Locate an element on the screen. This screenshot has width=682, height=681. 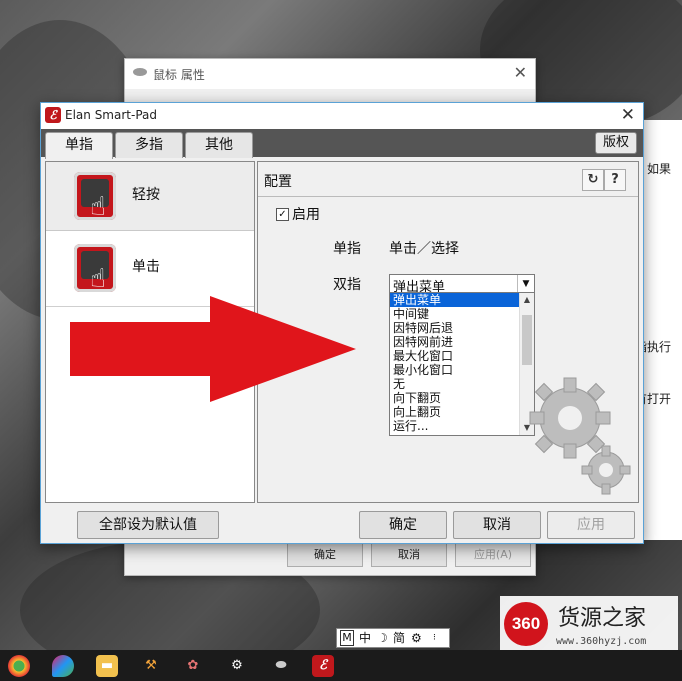
single-finger-label: 单指 is located at coordinates (347, 249).